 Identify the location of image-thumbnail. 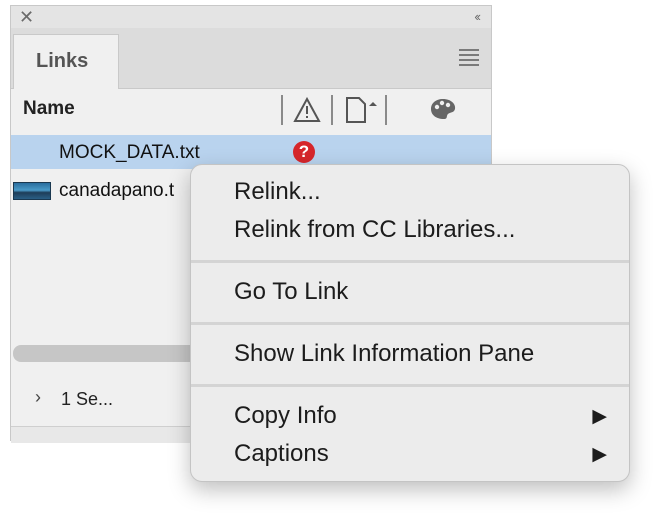
(32, 191).